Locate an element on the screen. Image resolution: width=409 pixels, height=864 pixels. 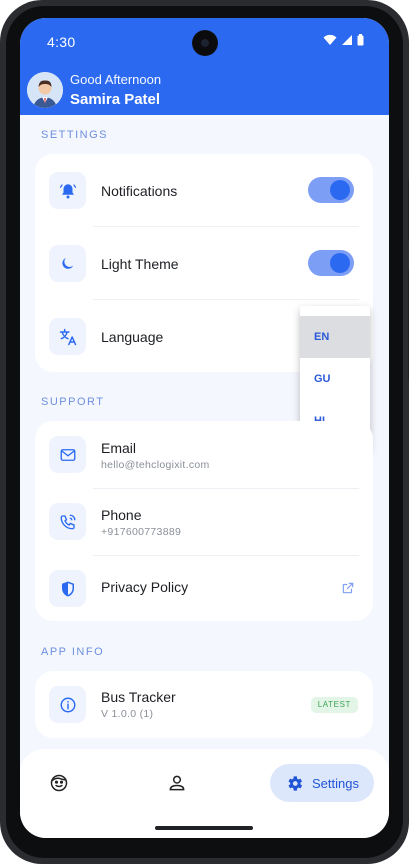
app-version: V 1.0.0 (1) is located at coordinates (127, 714).